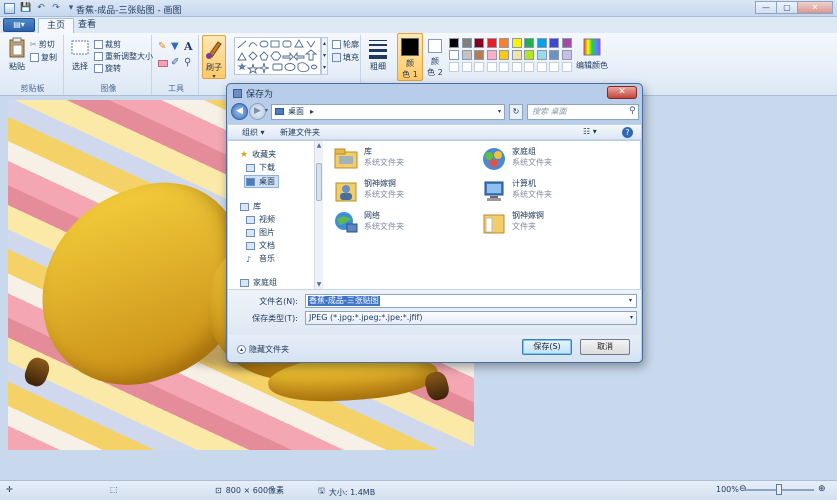 The width and height of the screenshot is (837, 500). I want to click on paint-app-icon, so click(9, 8).